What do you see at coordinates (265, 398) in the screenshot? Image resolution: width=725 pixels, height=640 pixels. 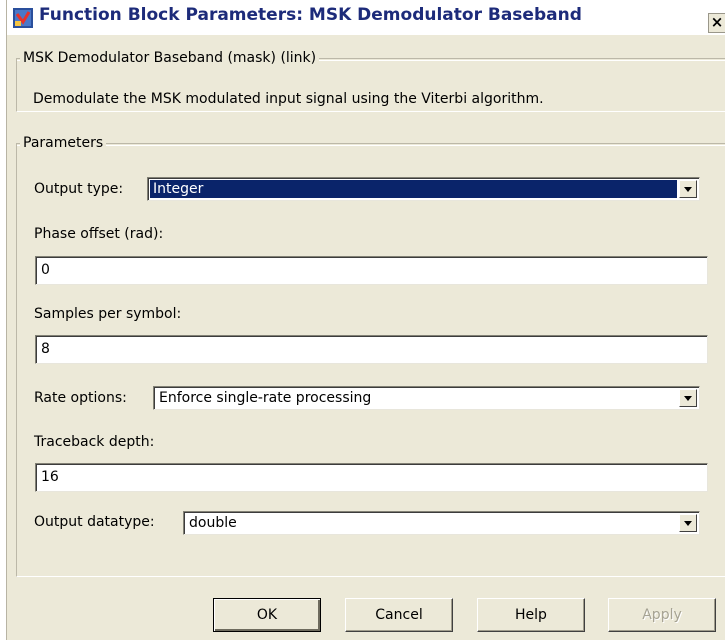 I see `rate-options-value: Enforce single-rate processing` at bounding box center [265, 398].